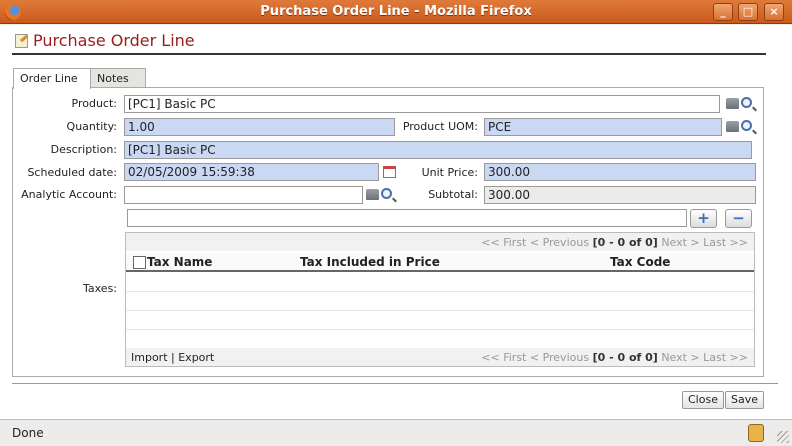 This screenshot has width=792, height=446. What do you see at coordinates (259, 127) in the screenshot?
I see `quantity-field: 1.00` at bounding box center [259, 127].